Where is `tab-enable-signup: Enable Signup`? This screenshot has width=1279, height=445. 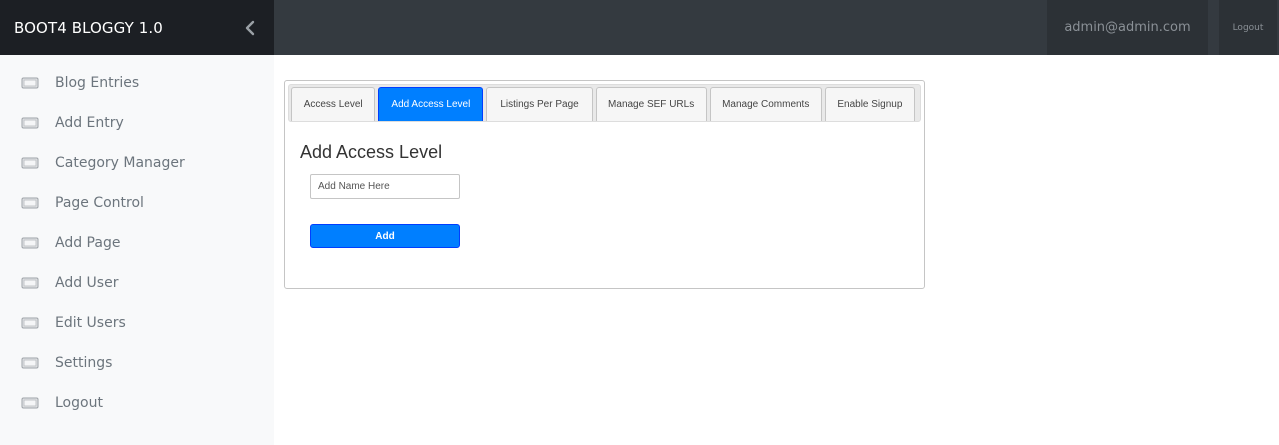
tab-enable-signup: Enable Signup is located at coordinates (870, 104).